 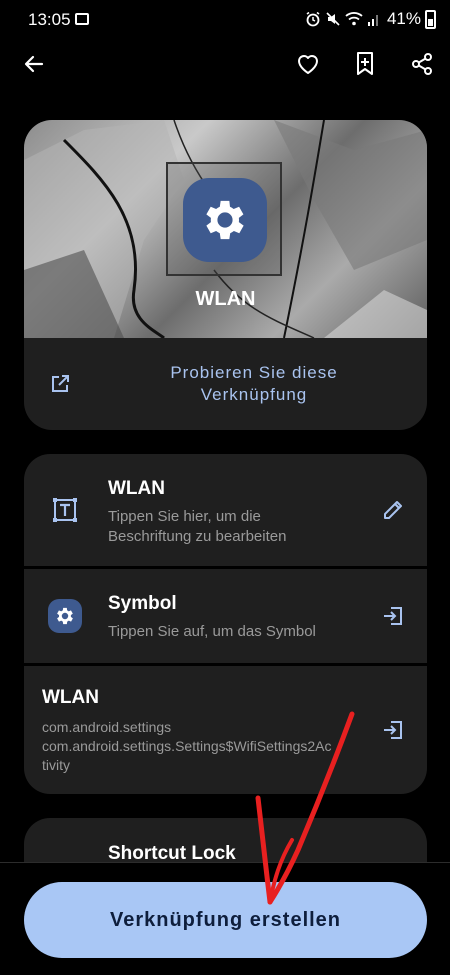 I want to click on alarm-icon, so click(x=313, y=19).